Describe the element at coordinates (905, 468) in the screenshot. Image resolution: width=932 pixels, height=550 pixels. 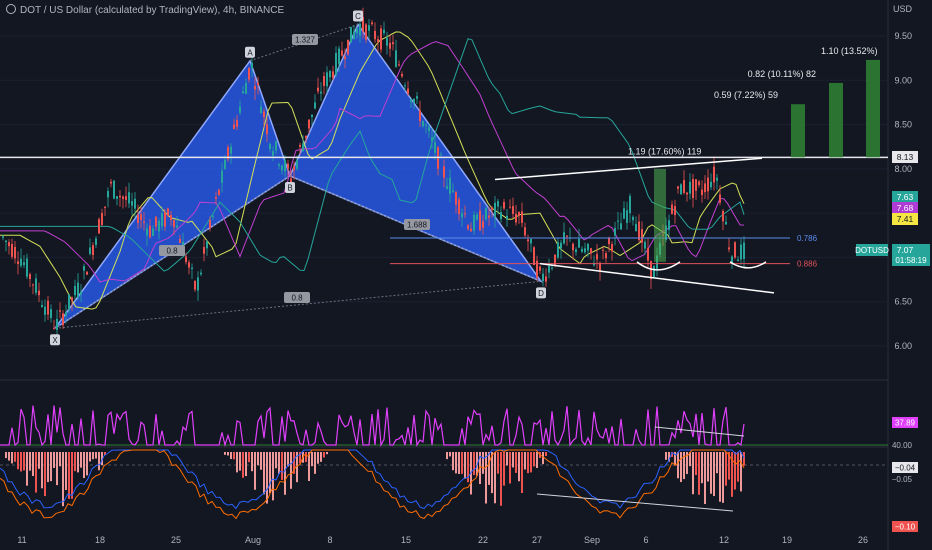
I see `macd-value-label: −0.04` at that location.